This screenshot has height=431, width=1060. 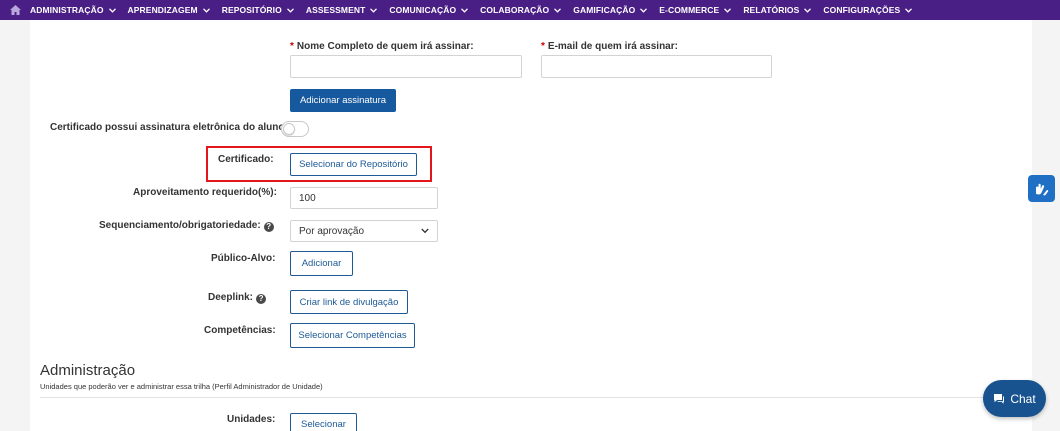 I want to click on administration-section-title: Administração, so click(x=88, y=370).